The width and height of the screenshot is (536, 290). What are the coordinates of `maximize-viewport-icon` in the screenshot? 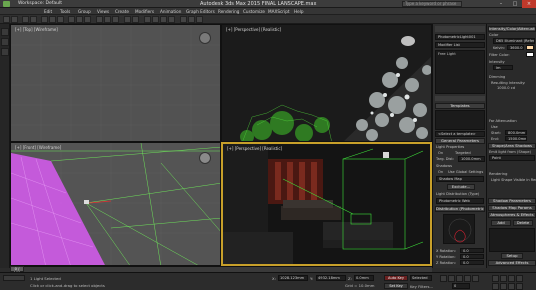 It's located at (519, 286).